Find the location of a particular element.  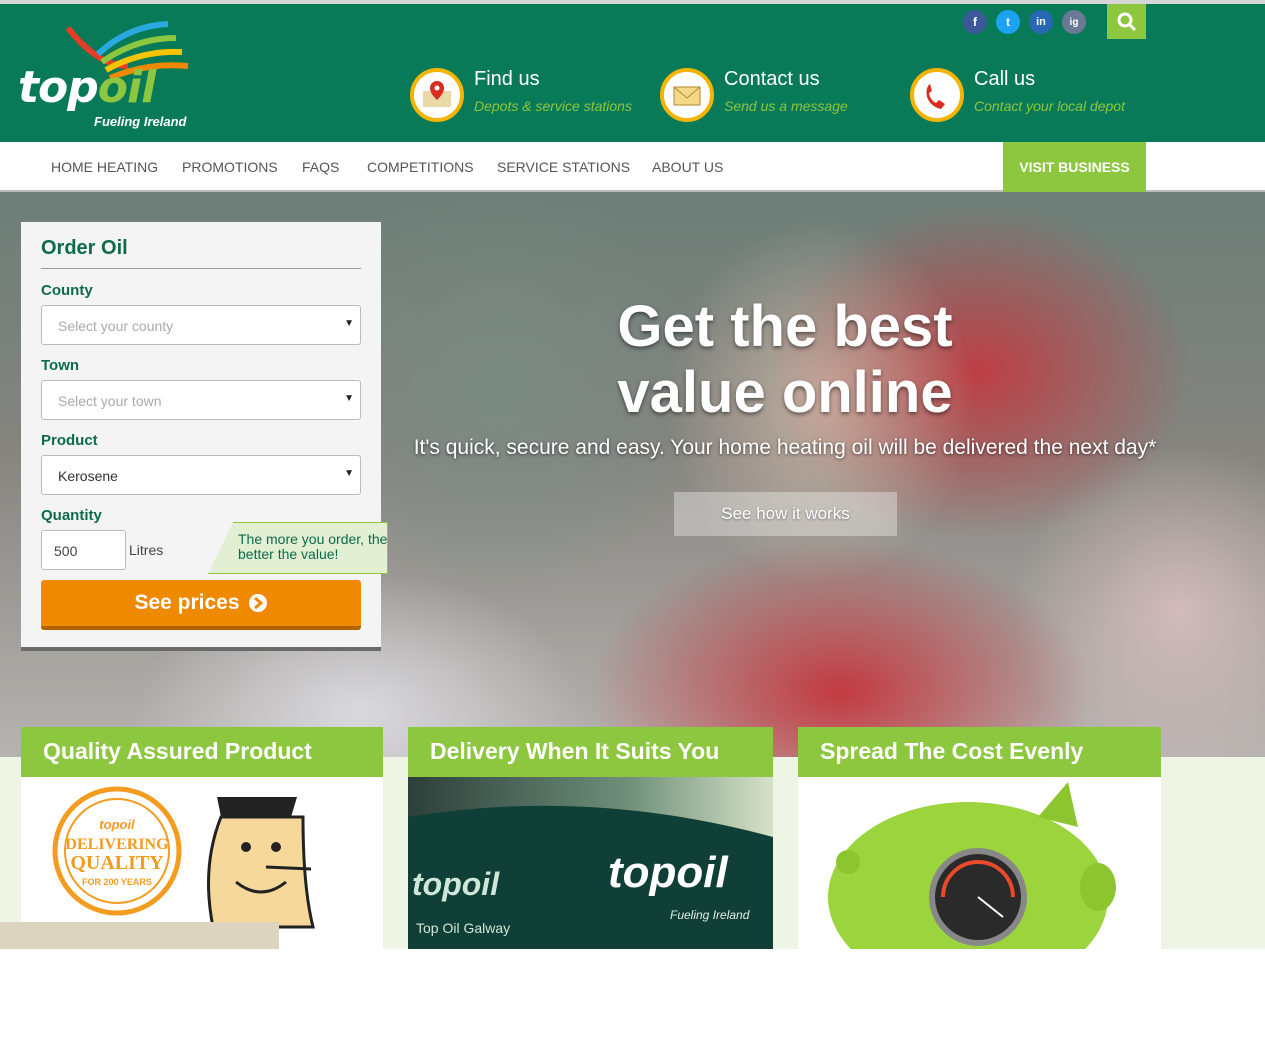

quantity-label: Quantity is located at coordinates (71, 515).